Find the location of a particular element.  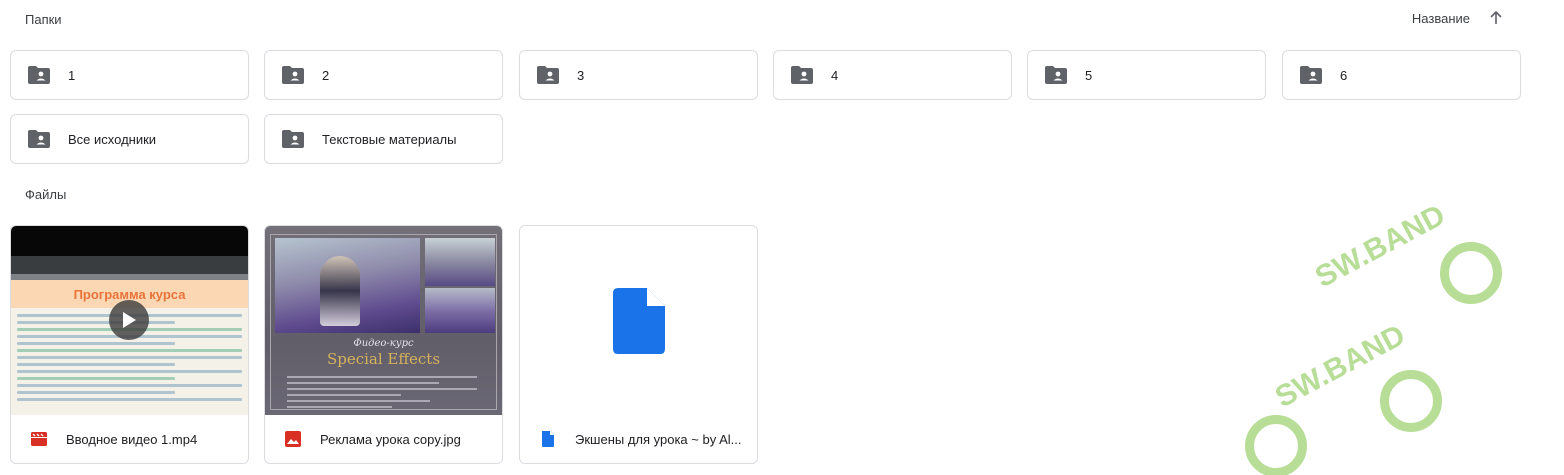

folder-all-sources: Все исходники is located at coordinates (129, 139).